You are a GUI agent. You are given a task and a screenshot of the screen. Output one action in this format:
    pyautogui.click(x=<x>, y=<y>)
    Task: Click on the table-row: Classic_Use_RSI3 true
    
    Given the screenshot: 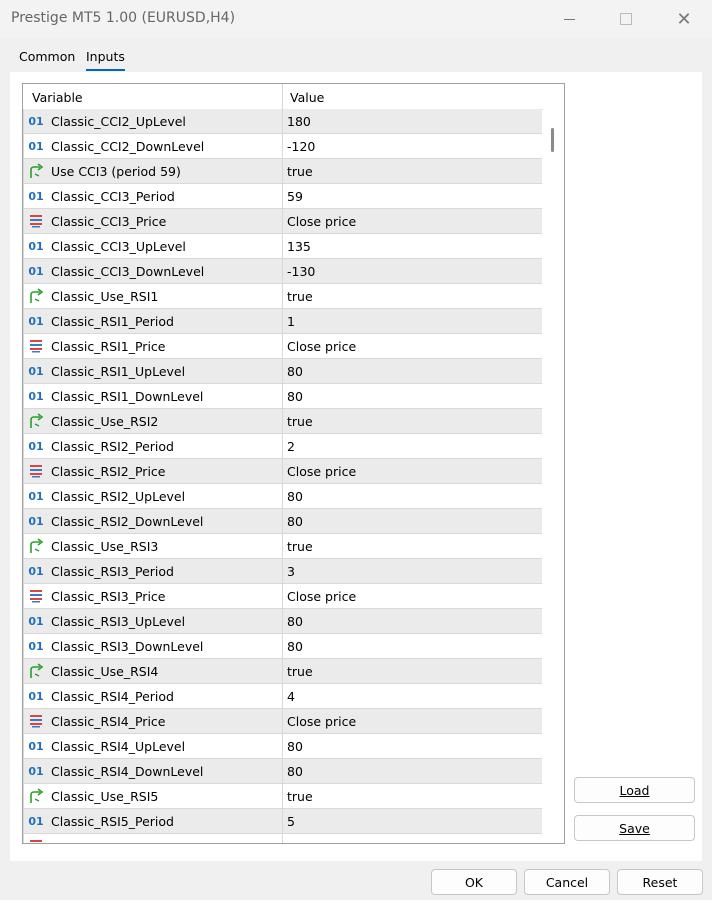 What is the action you would take?
    pyautogui.click(x=282, y=546)
    